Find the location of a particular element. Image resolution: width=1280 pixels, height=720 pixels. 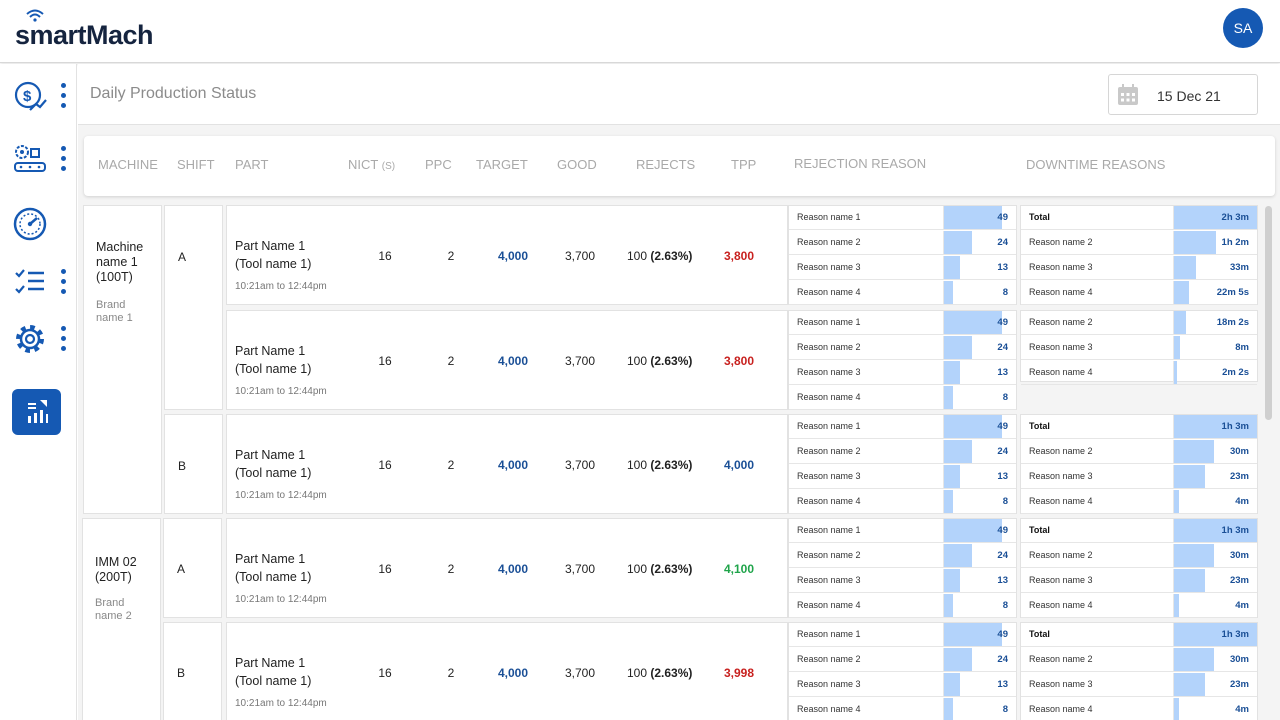

downtime-reason-row: Reason name 3 33m is located at coordinates (1139, 268).